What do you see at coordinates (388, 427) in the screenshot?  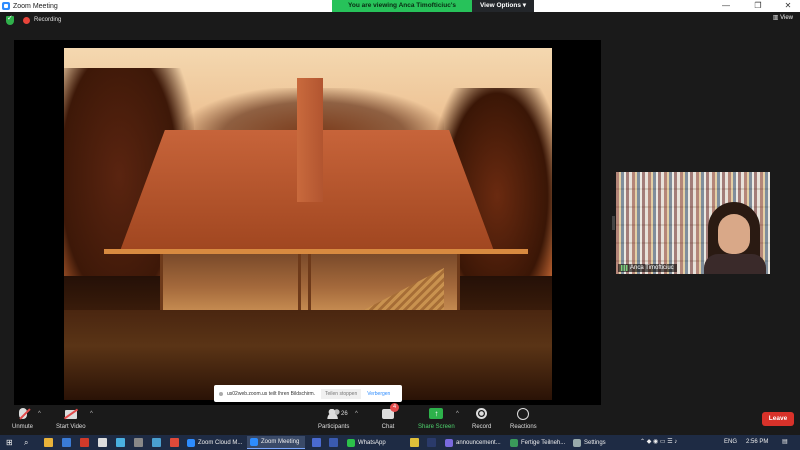 I see `chat-label: Chat` at bounding box center [388, 427].